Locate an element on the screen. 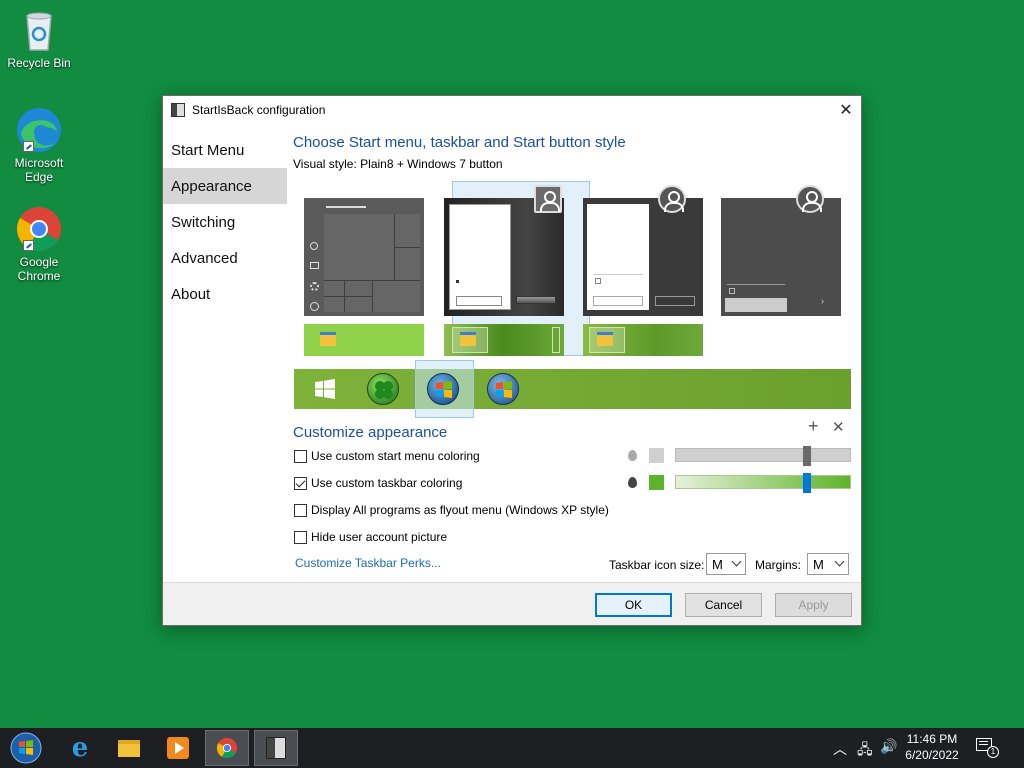 The image size is (1024, 768). start-button-clover is located at coordinates (383, 389).